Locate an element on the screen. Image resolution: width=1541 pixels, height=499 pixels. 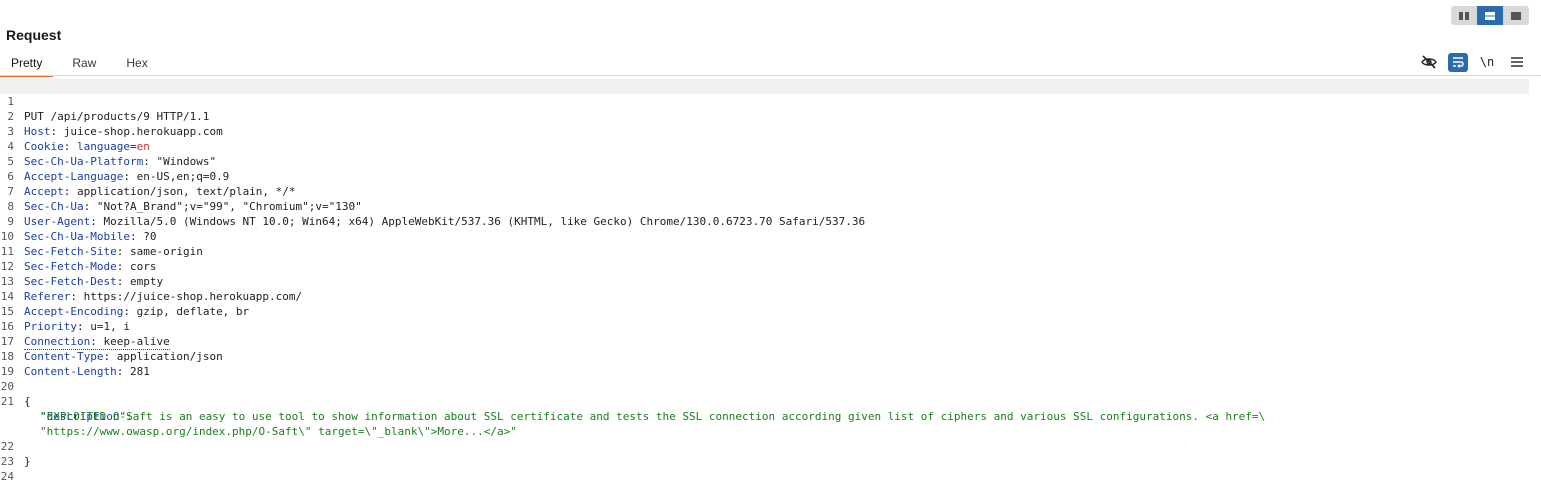
editor-line: 24 is located at coordinates (770, 468).